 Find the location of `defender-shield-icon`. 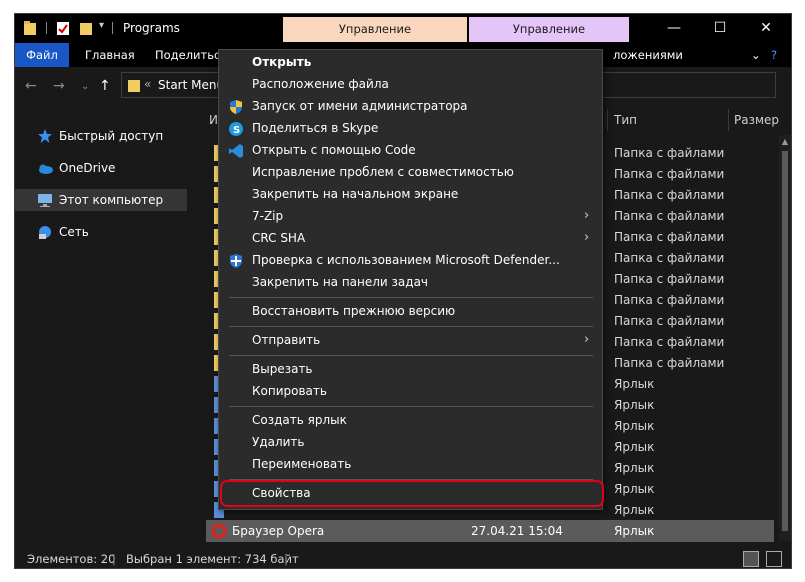

defender-shield-icon is located at coordinates (236, 261).